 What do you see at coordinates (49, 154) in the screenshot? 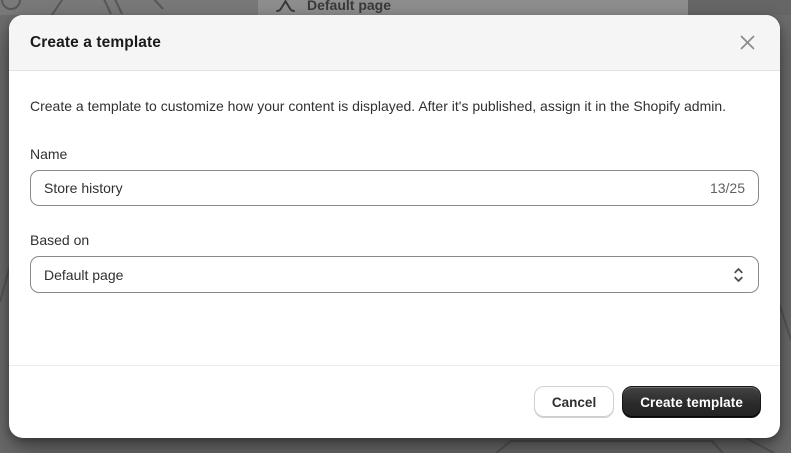
I see `name-field-label: Name` at bounding box center [49, 154].